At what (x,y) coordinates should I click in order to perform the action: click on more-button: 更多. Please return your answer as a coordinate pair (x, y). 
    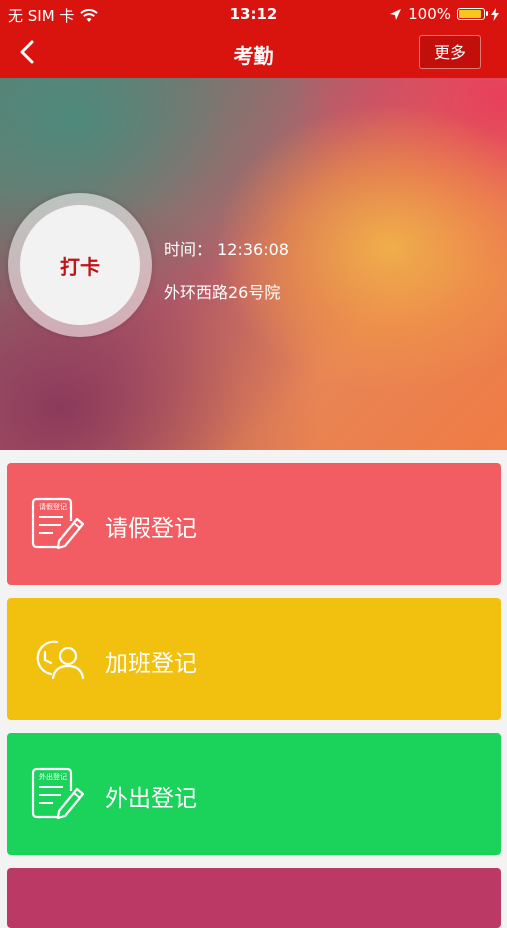
    Looking at the image, I should click on (450, 52).